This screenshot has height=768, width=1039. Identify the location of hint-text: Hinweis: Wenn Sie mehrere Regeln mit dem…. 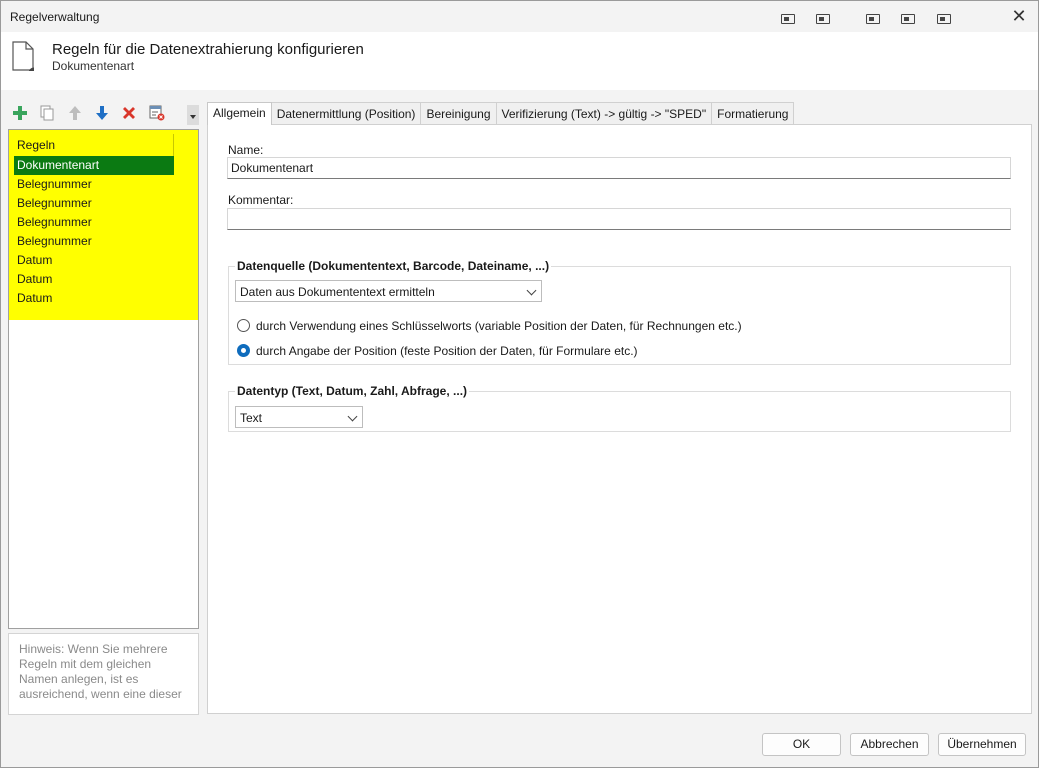
(103, 674).